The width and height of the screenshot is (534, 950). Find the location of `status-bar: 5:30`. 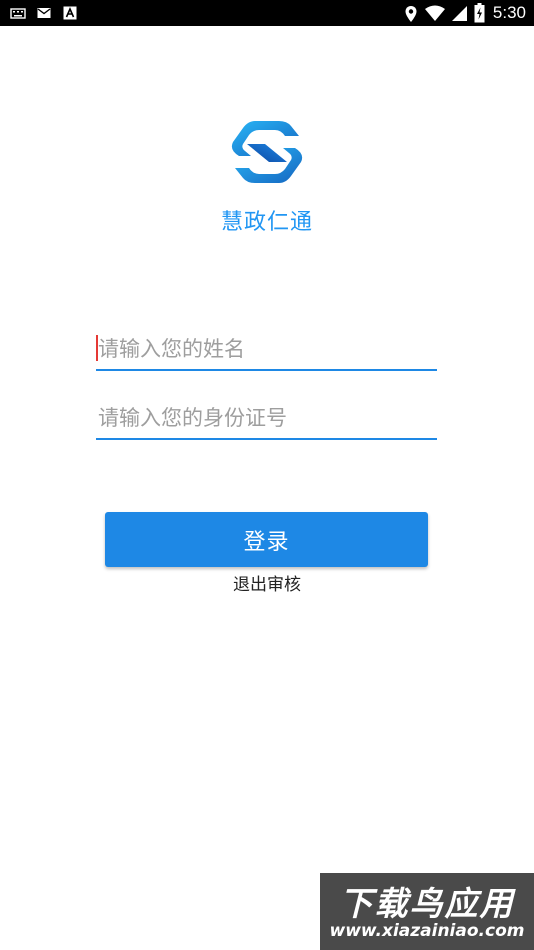

status-bar: 5:30 is located at coordinates (267, 13).